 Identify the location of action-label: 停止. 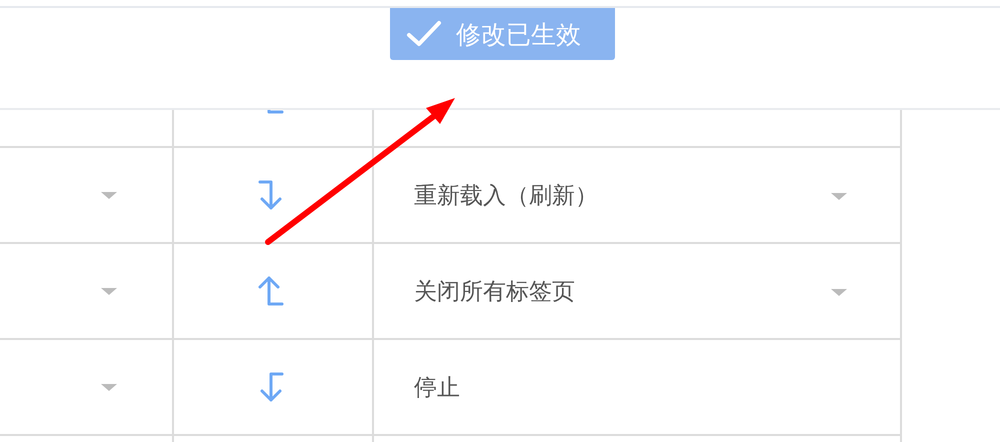
(437, 388).